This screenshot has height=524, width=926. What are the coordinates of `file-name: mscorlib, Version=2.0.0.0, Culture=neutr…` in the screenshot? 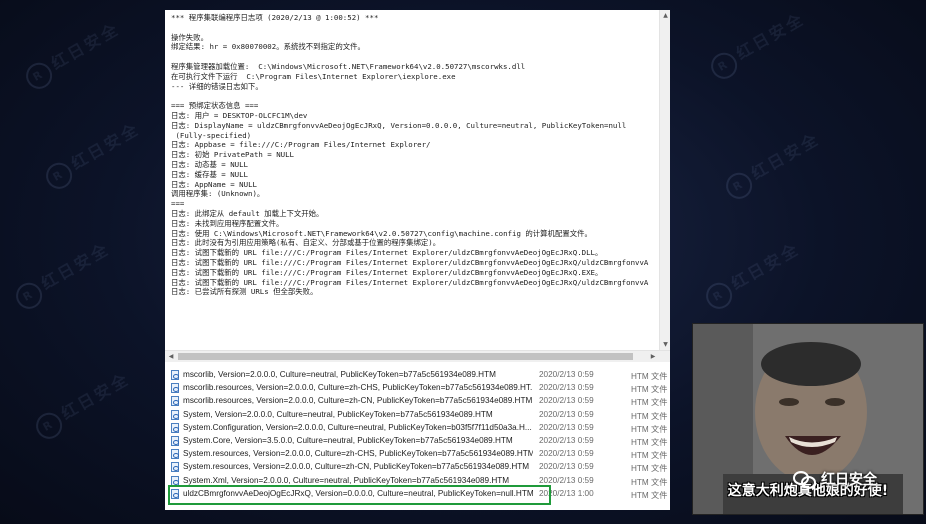 It's located at (339, 374).